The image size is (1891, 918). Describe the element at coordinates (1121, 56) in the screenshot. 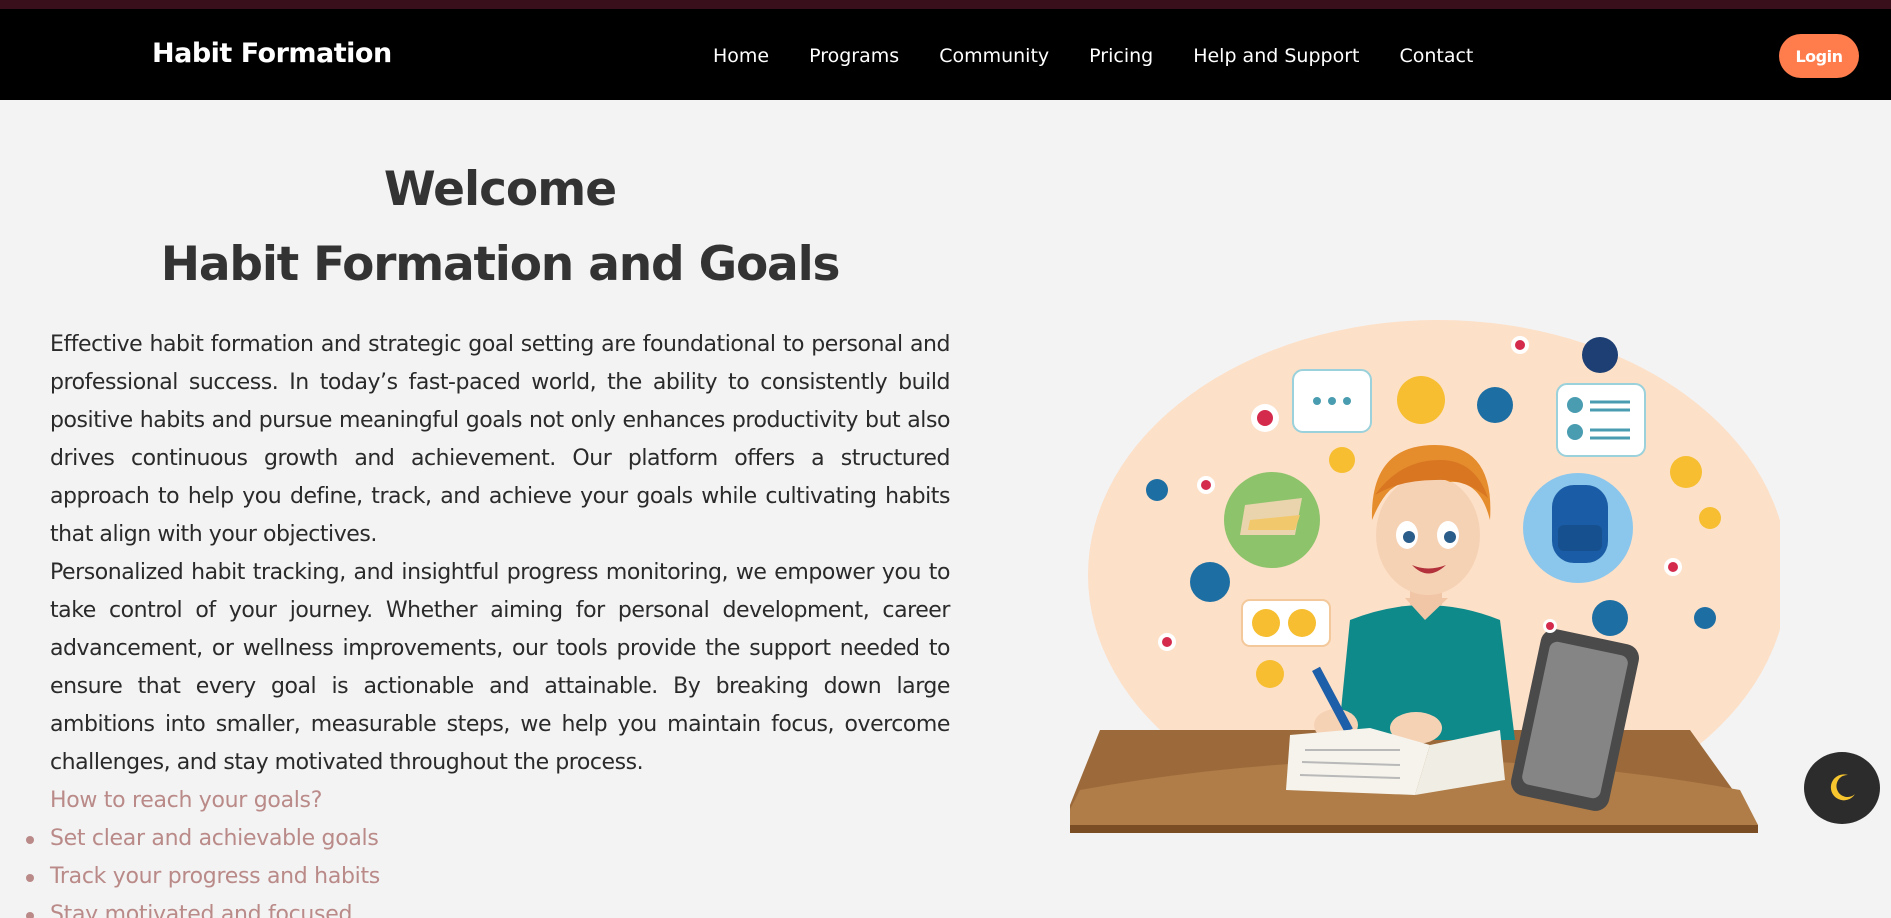

I see `nav-pricing: Pricing` at that location.